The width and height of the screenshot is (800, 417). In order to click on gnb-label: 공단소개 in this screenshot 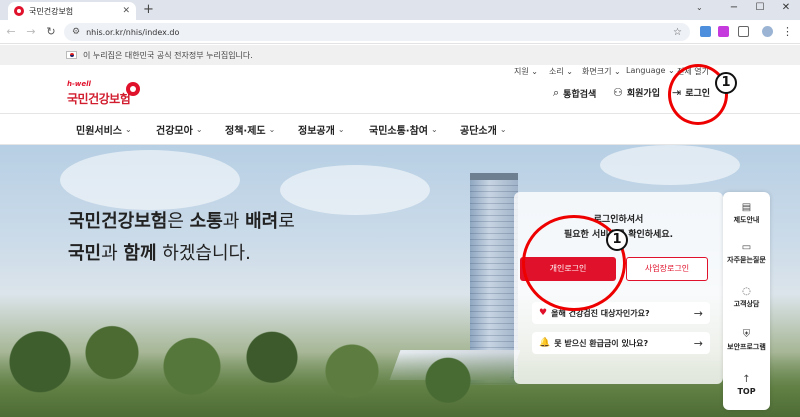, I will do `click(478, 131)`.